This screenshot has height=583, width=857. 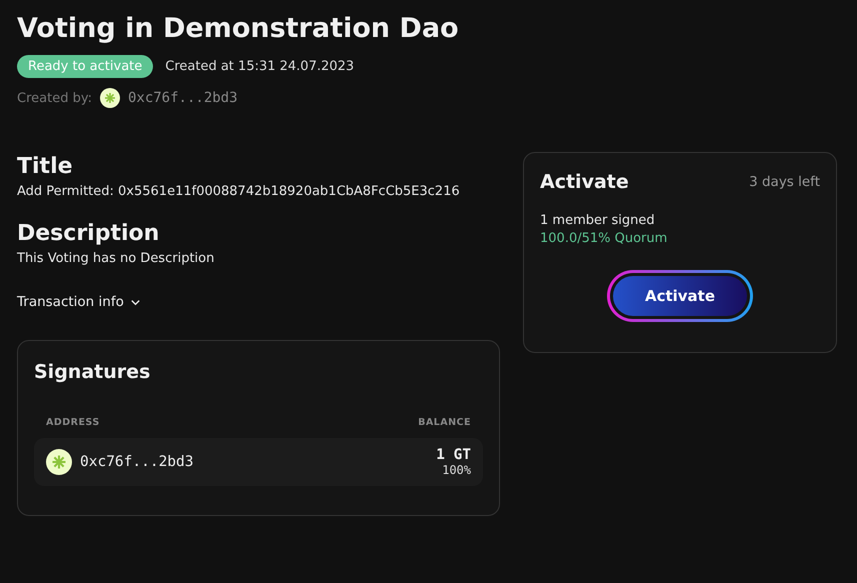 What do you see at coordinates (137, 462) in the screenshot?
I see `signer-address: 0xc76f...2bd3` at bounding box center [137, 462].